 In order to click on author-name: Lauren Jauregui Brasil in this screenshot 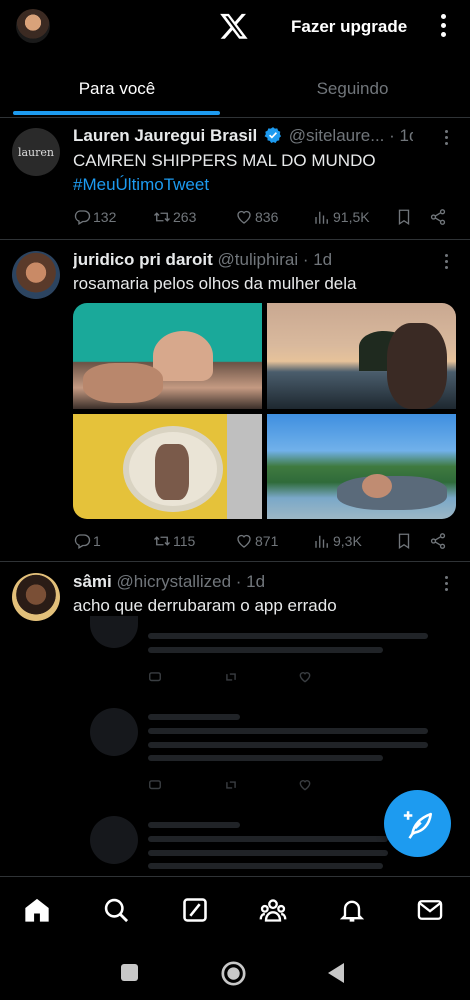, I will do `click(165, 135)`.